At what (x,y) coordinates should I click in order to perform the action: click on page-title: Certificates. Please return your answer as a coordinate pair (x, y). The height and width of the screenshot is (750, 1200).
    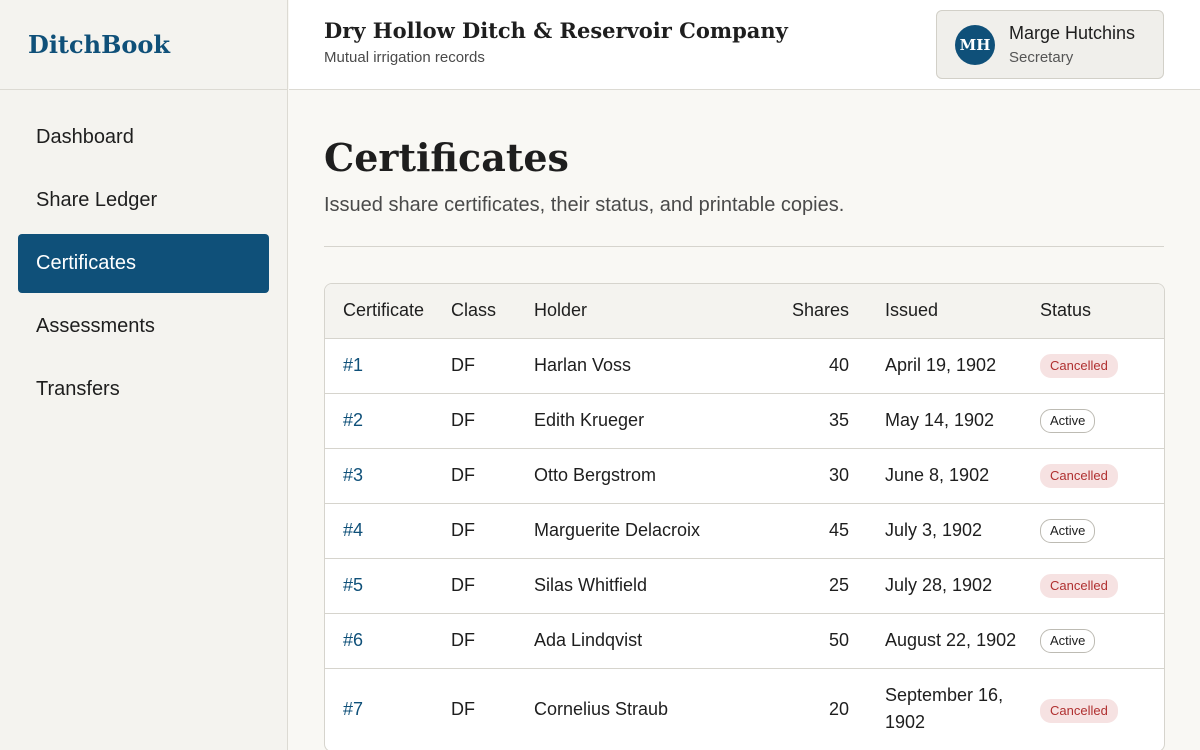
    Looking at the image, I should click on (446, 157).